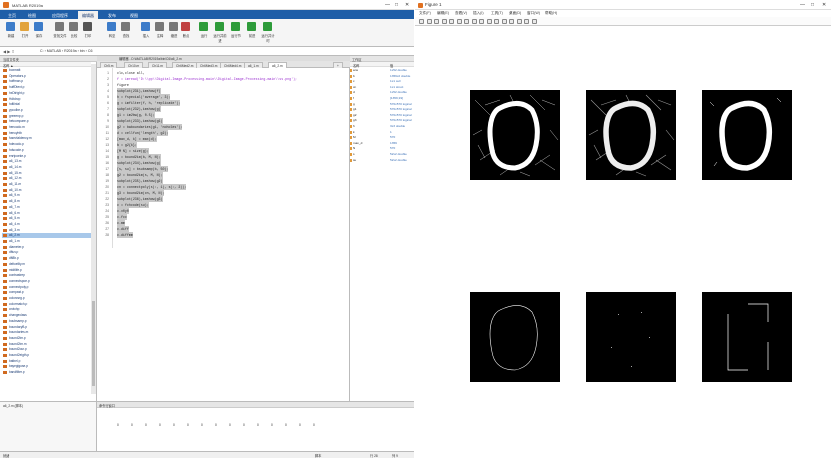 Image resolution: width=831 pixels, height=458 pixels. I want to click on file-item: a6_14.m, so click(48, 167).